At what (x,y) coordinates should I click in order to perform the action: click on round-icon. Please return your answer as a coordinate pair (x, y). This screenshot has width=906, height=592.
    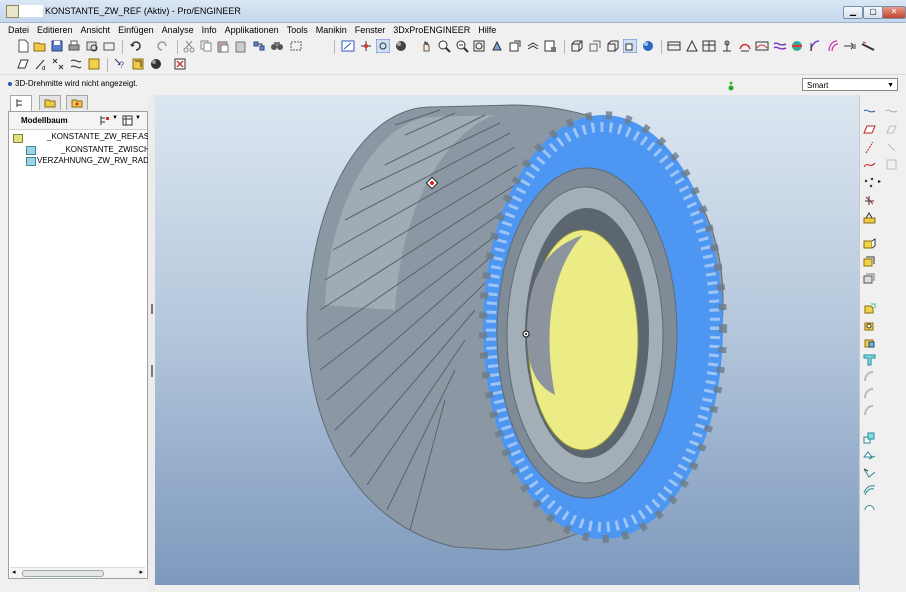
    Looking at the image, I should click on (869, 393).